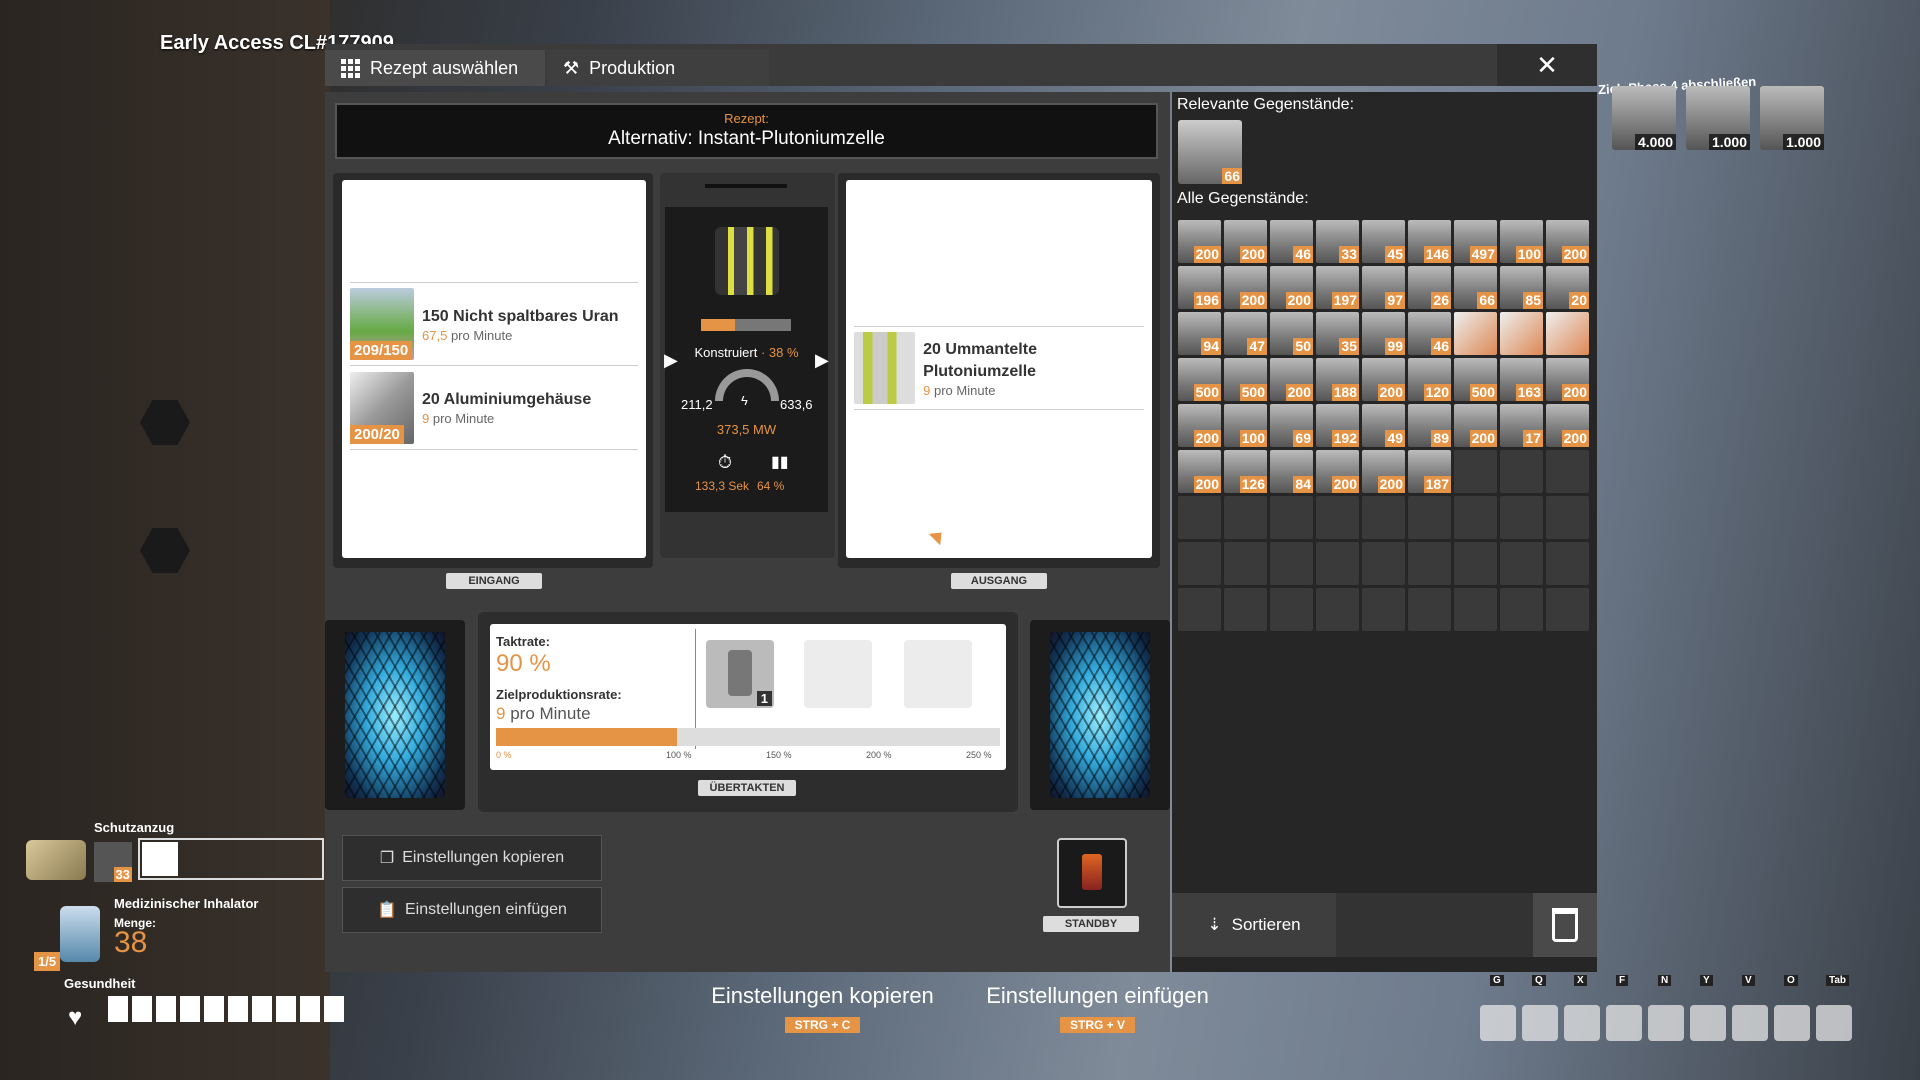 The width and height of the screenshot is (1920, 1080). I want to click on inventory-slot: 20, so click(1567, 287).